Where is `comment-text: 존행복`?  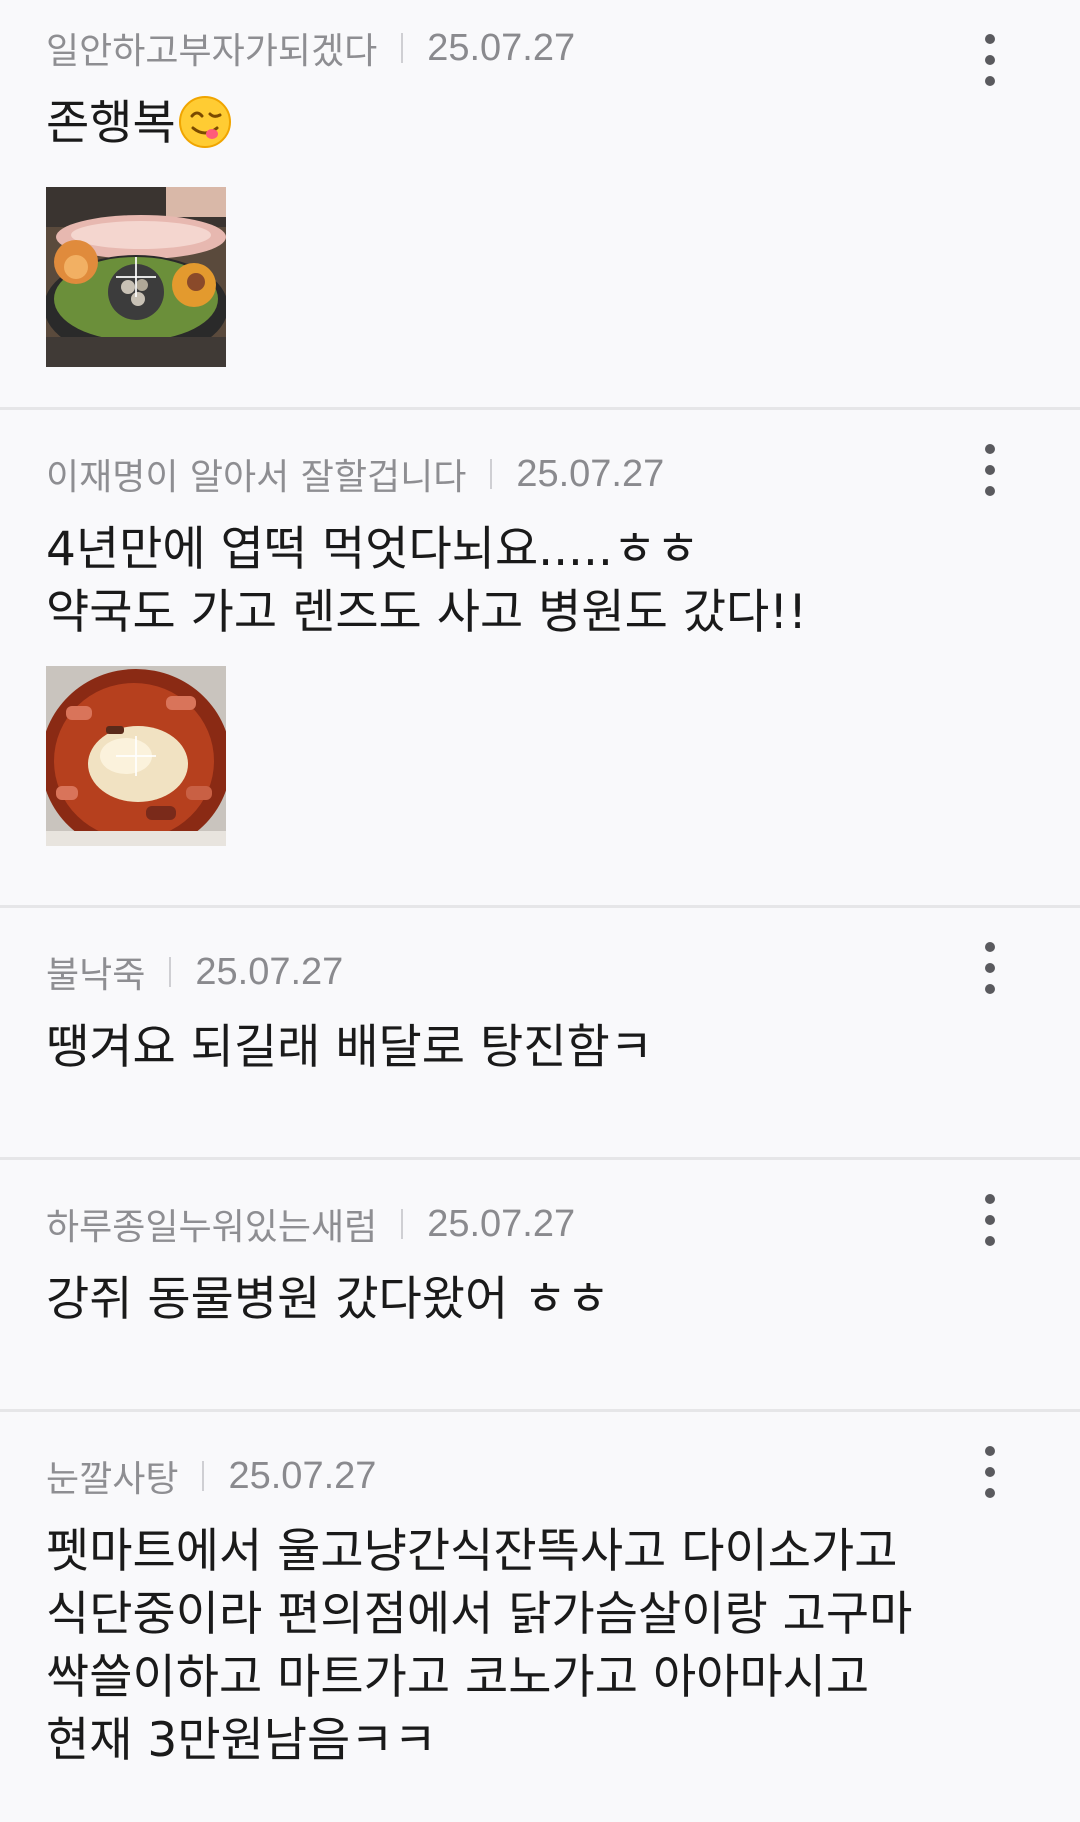
comment-text: 존행복 is located at coordinates (508, 128).